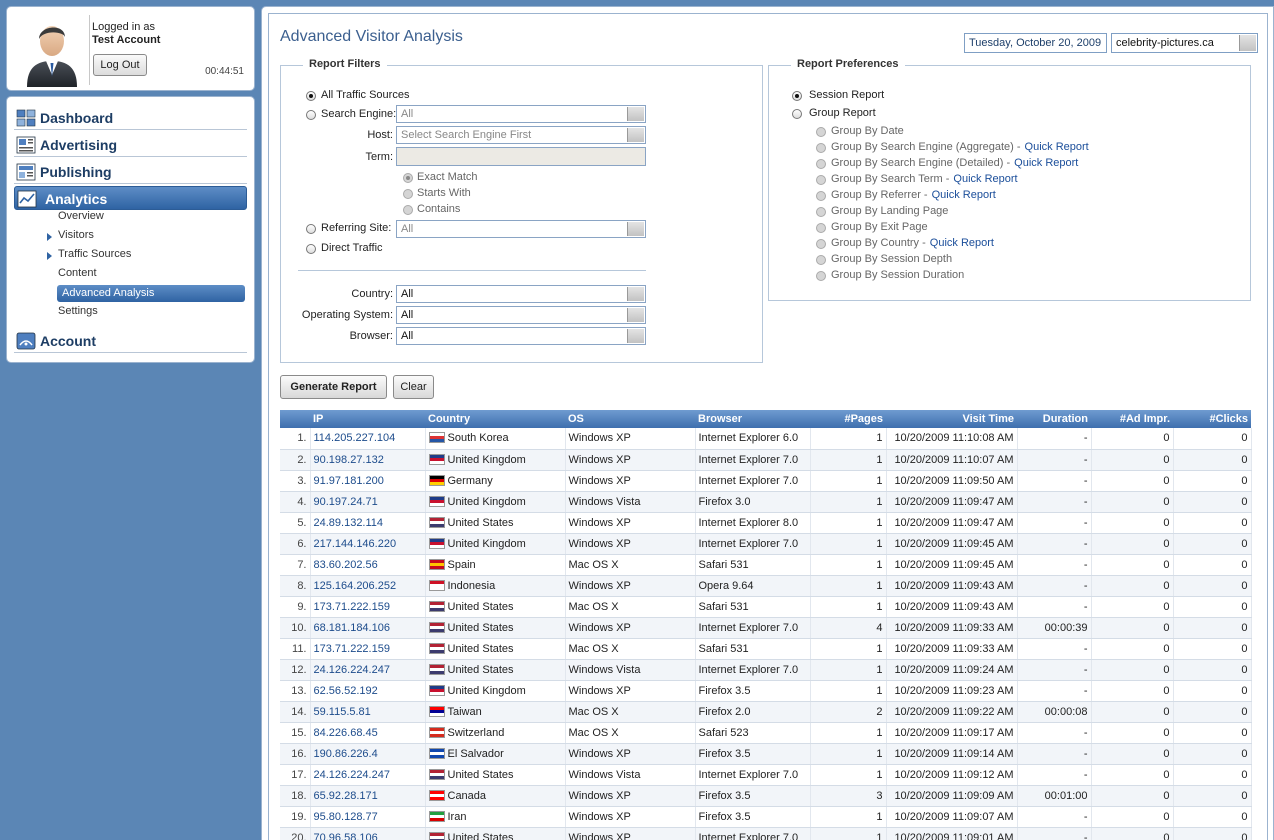  I want to click on ip-link: 68.181.184.106, so click(368, 628).